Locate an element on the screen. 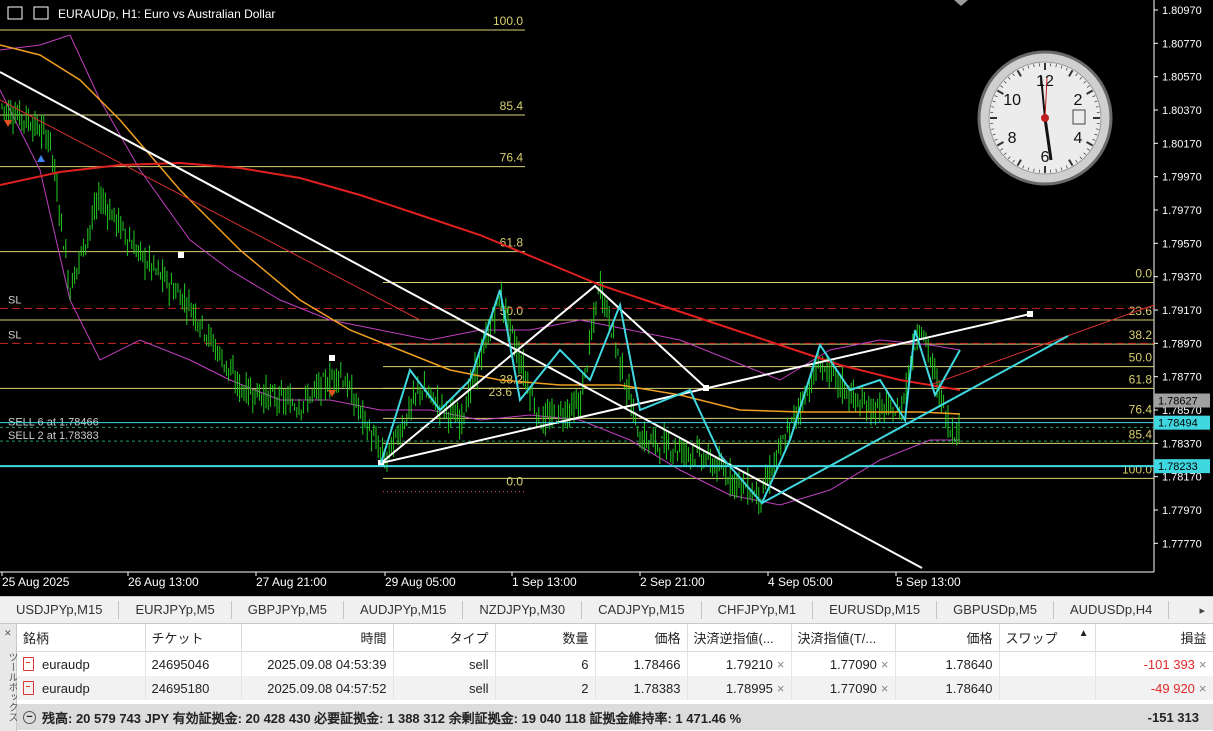 This screenshot has height=731, width=1213. col-price: 価格 is located at coordinates (641, 638).